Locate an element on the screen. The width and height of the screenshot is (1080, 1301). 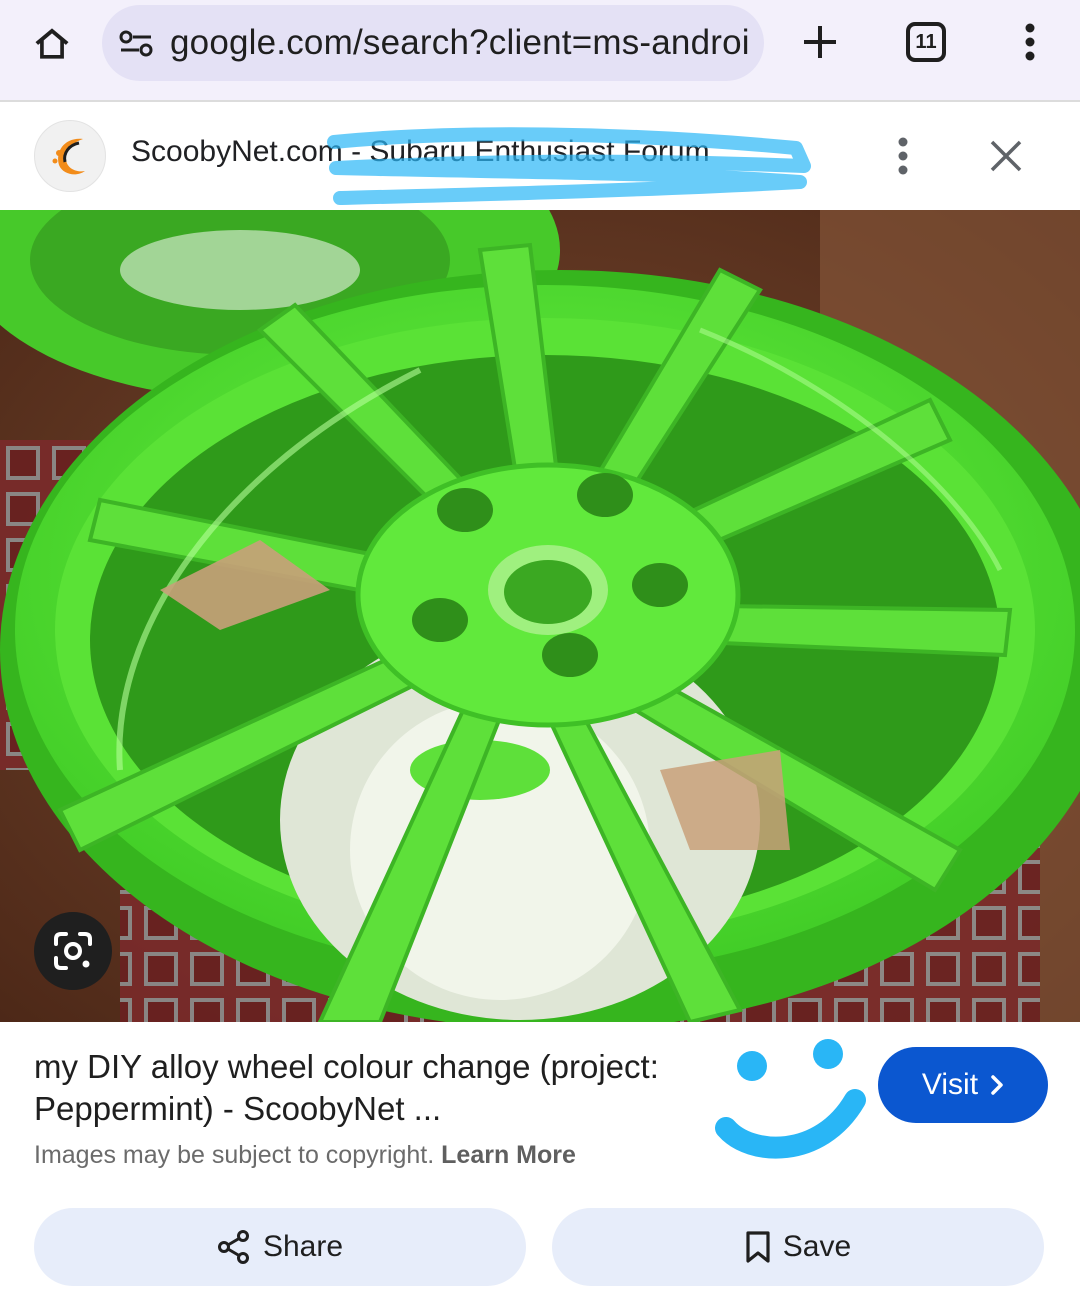
smiley-scribble is located at coordinates (790, 1099).